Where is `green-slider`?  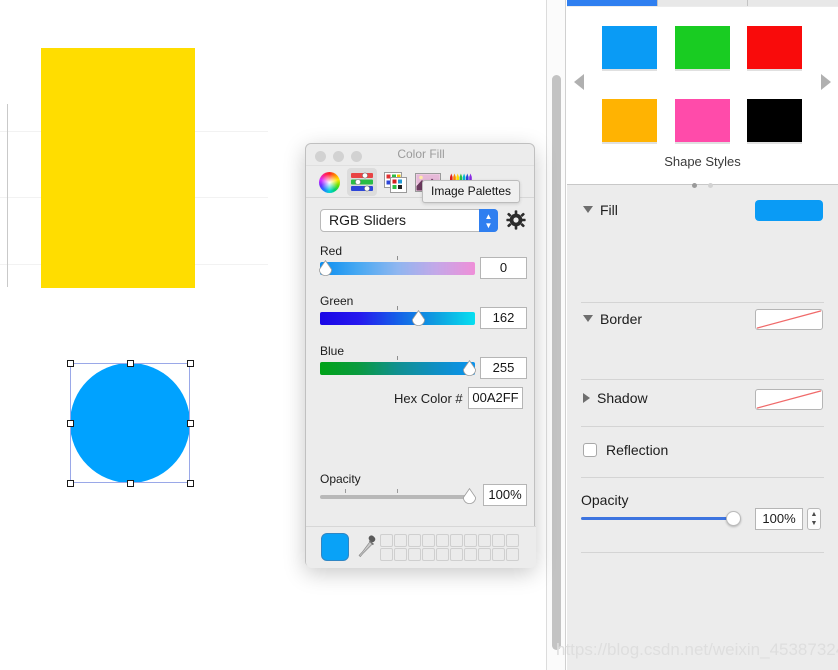
green-slider is located at coordinates (397, 316).